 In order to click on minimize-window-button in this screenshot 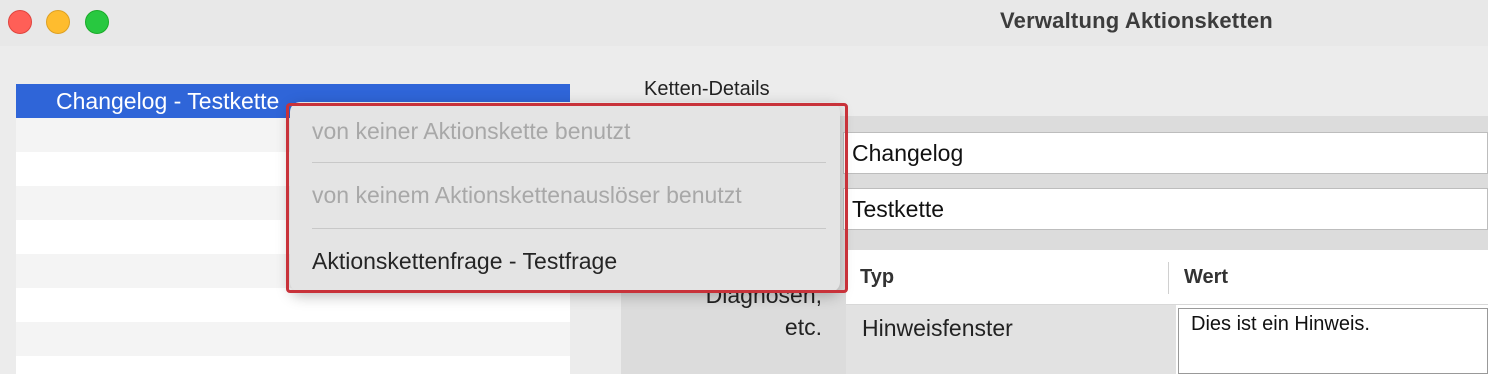, I will do `click(58, 22)`.